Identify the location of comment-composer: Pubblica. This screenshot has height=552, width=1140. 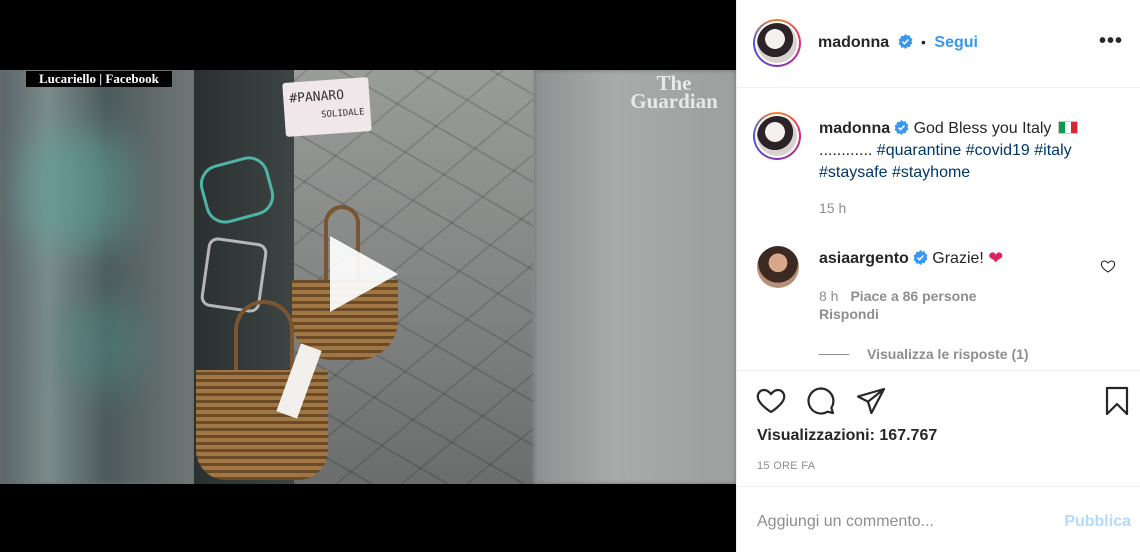
(938, 519).